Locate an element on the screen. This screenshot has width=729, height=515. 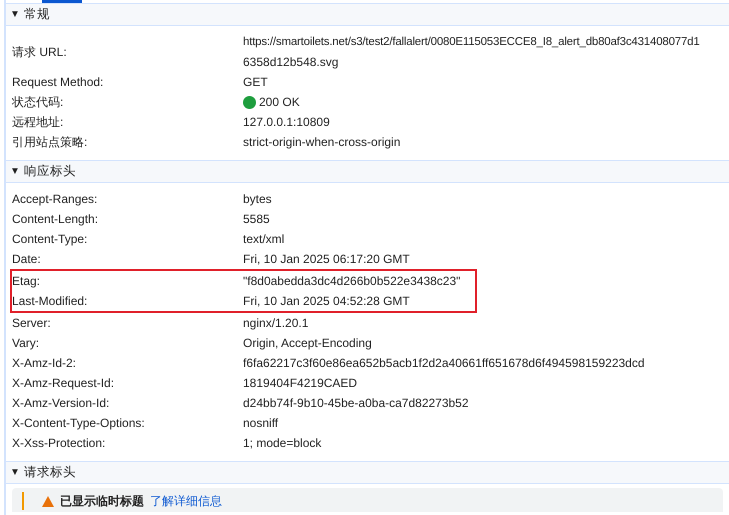
section-header: ▼ 请求标头 is located at coordinates (367, 472).